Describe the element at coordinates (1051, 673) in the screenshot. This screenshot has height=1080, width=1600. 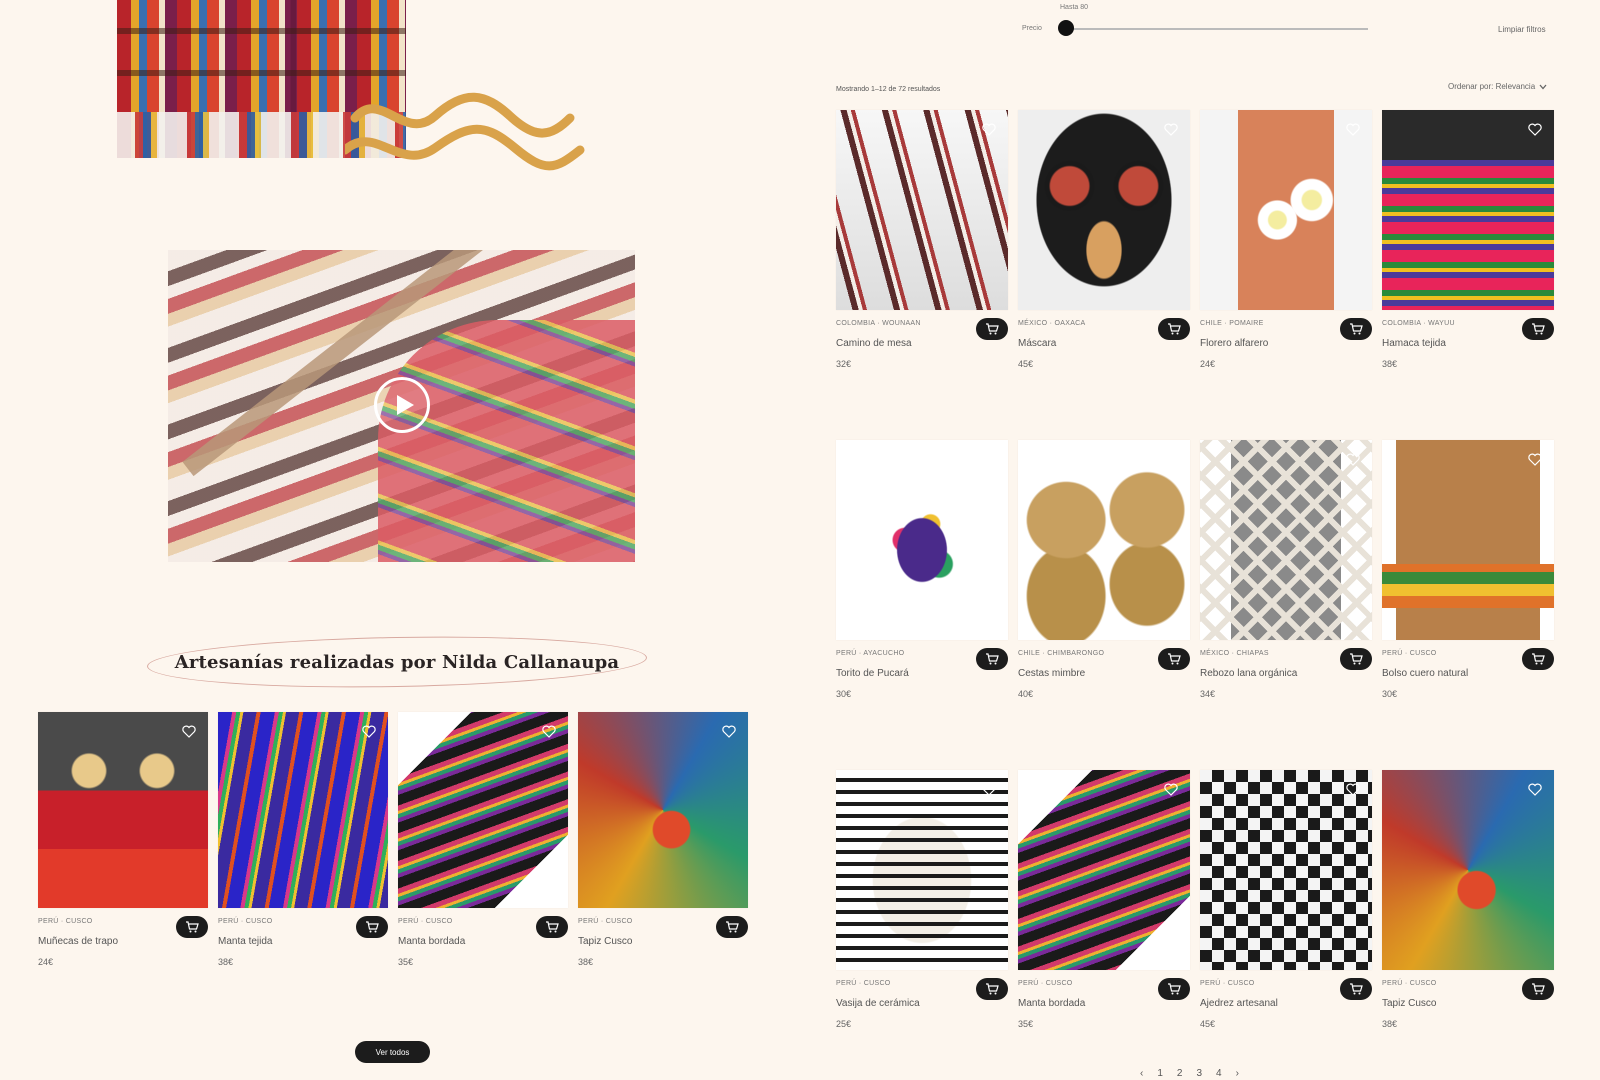
I see `product-name: Cestas mimbre` at that location.